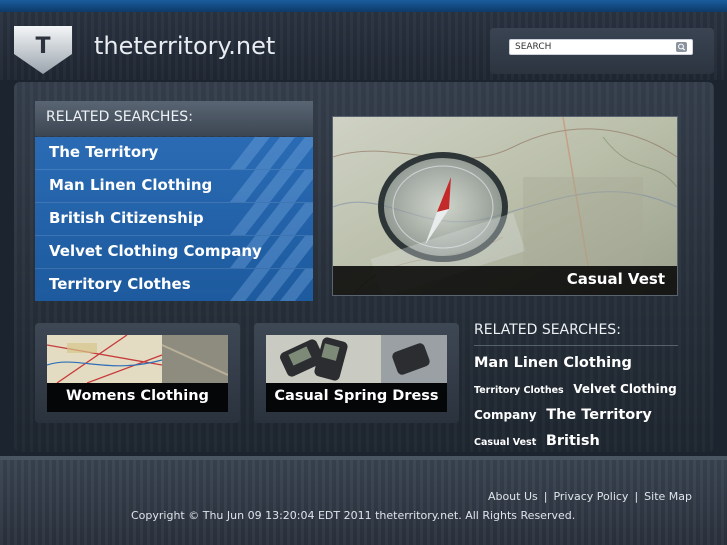 The height and width of the screenshot is (545, 727). I want to click on hero-caption: Casual Vest, so click(615, 279).